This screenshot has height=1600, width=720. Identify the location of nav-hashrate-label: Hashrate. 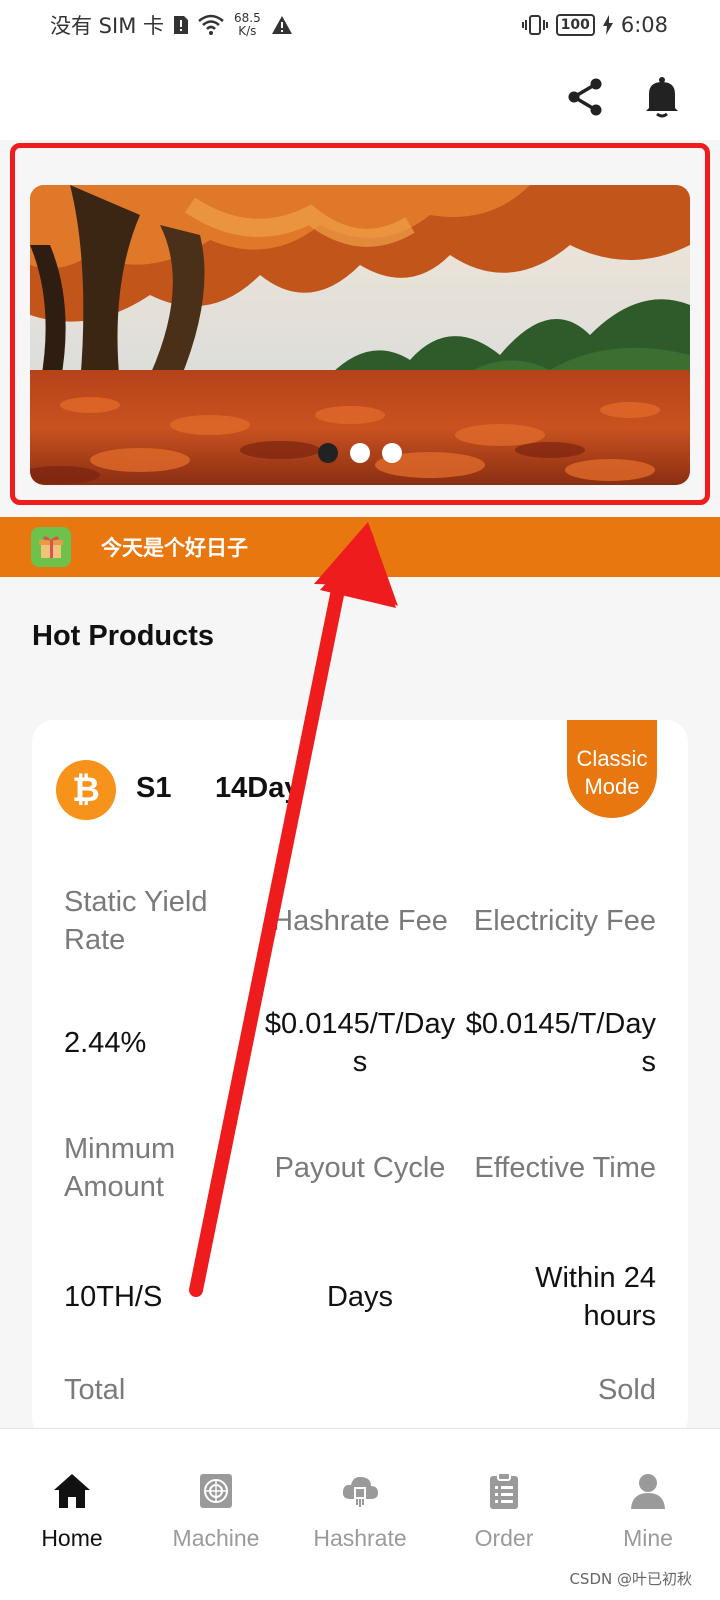
(360, 1538).